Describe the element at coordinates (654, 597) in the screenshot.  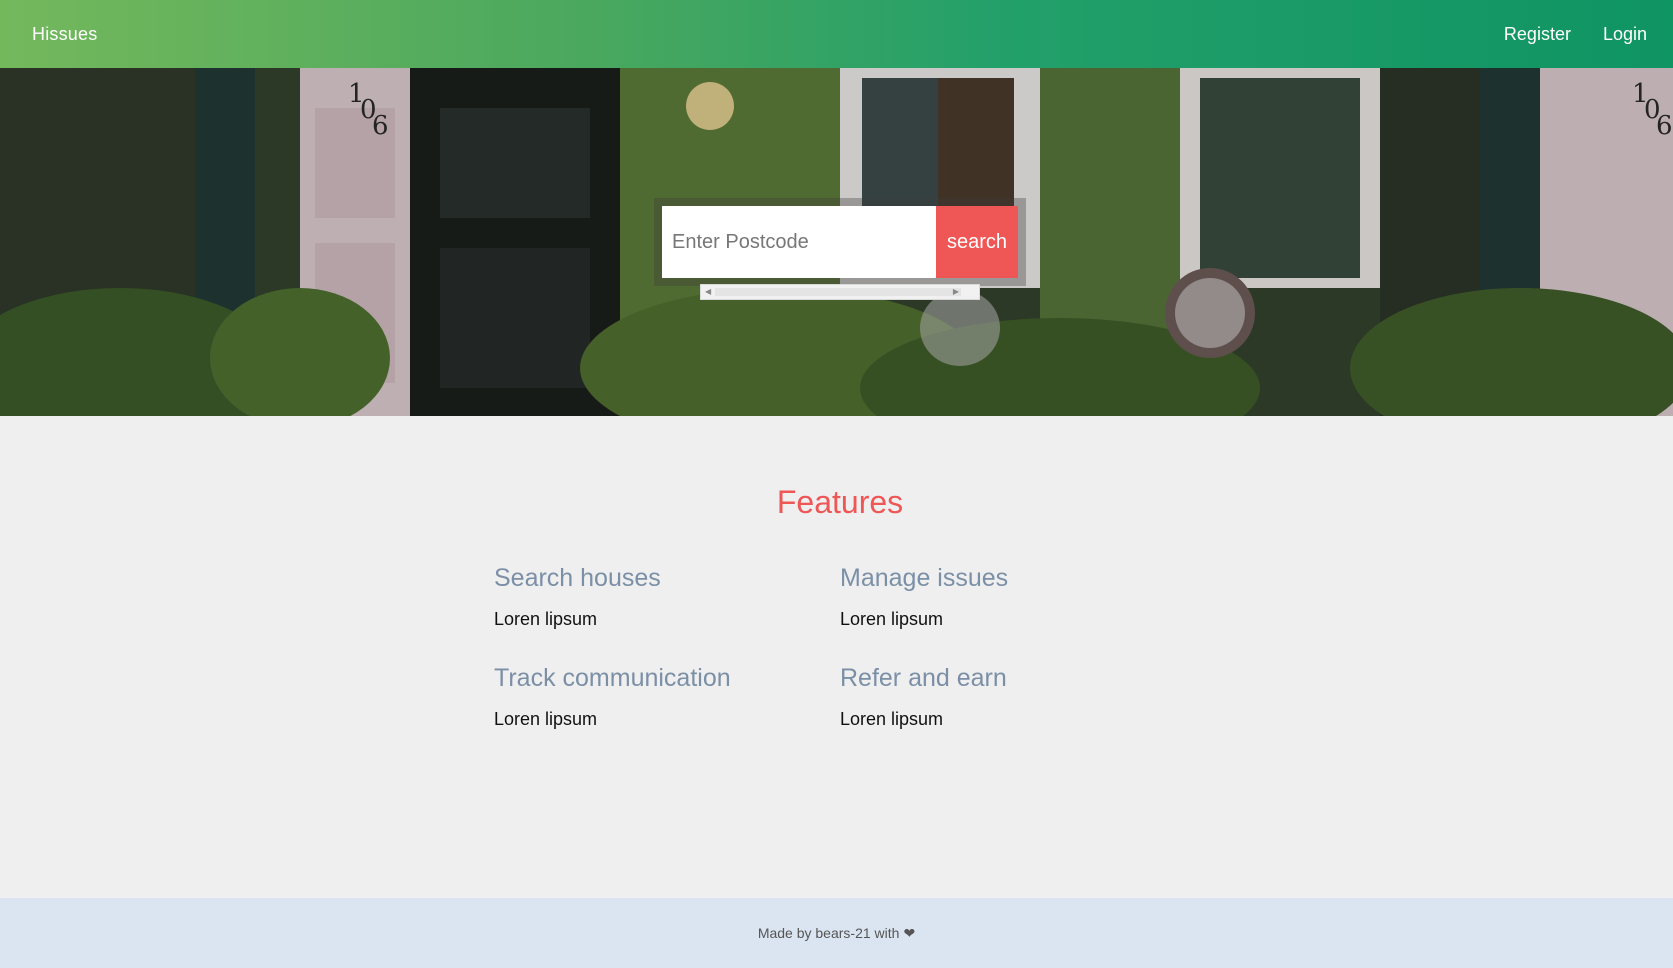
I see `feature-search-houses: Search houses Loren lipsum` at that location.